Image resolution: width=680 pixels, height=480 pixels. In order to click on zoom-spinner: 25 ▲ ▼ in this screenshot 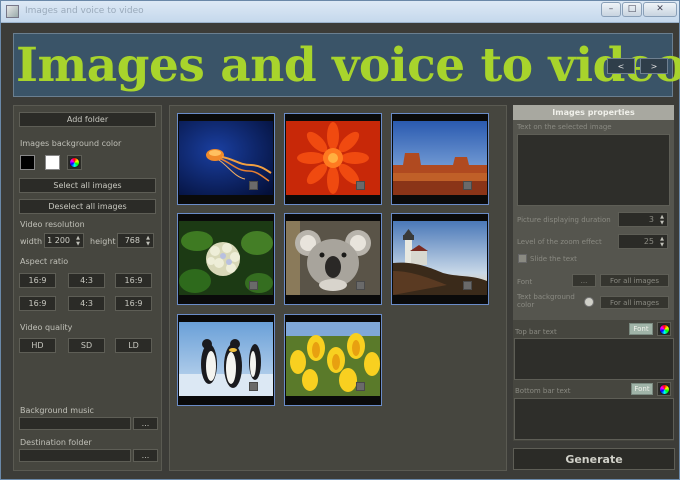, I will do `click(643, 241)`.